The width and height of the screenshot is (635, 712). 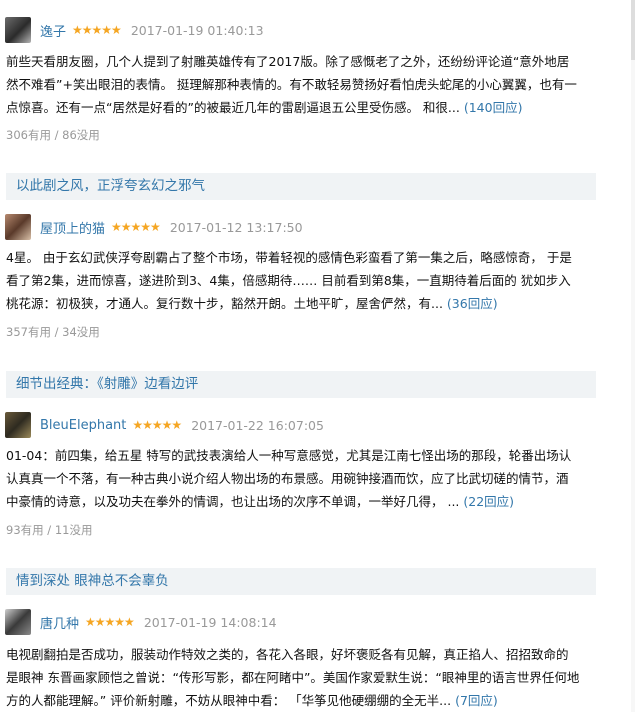 I want to click on replies-link: (7回应), so click(x=476, y=700).